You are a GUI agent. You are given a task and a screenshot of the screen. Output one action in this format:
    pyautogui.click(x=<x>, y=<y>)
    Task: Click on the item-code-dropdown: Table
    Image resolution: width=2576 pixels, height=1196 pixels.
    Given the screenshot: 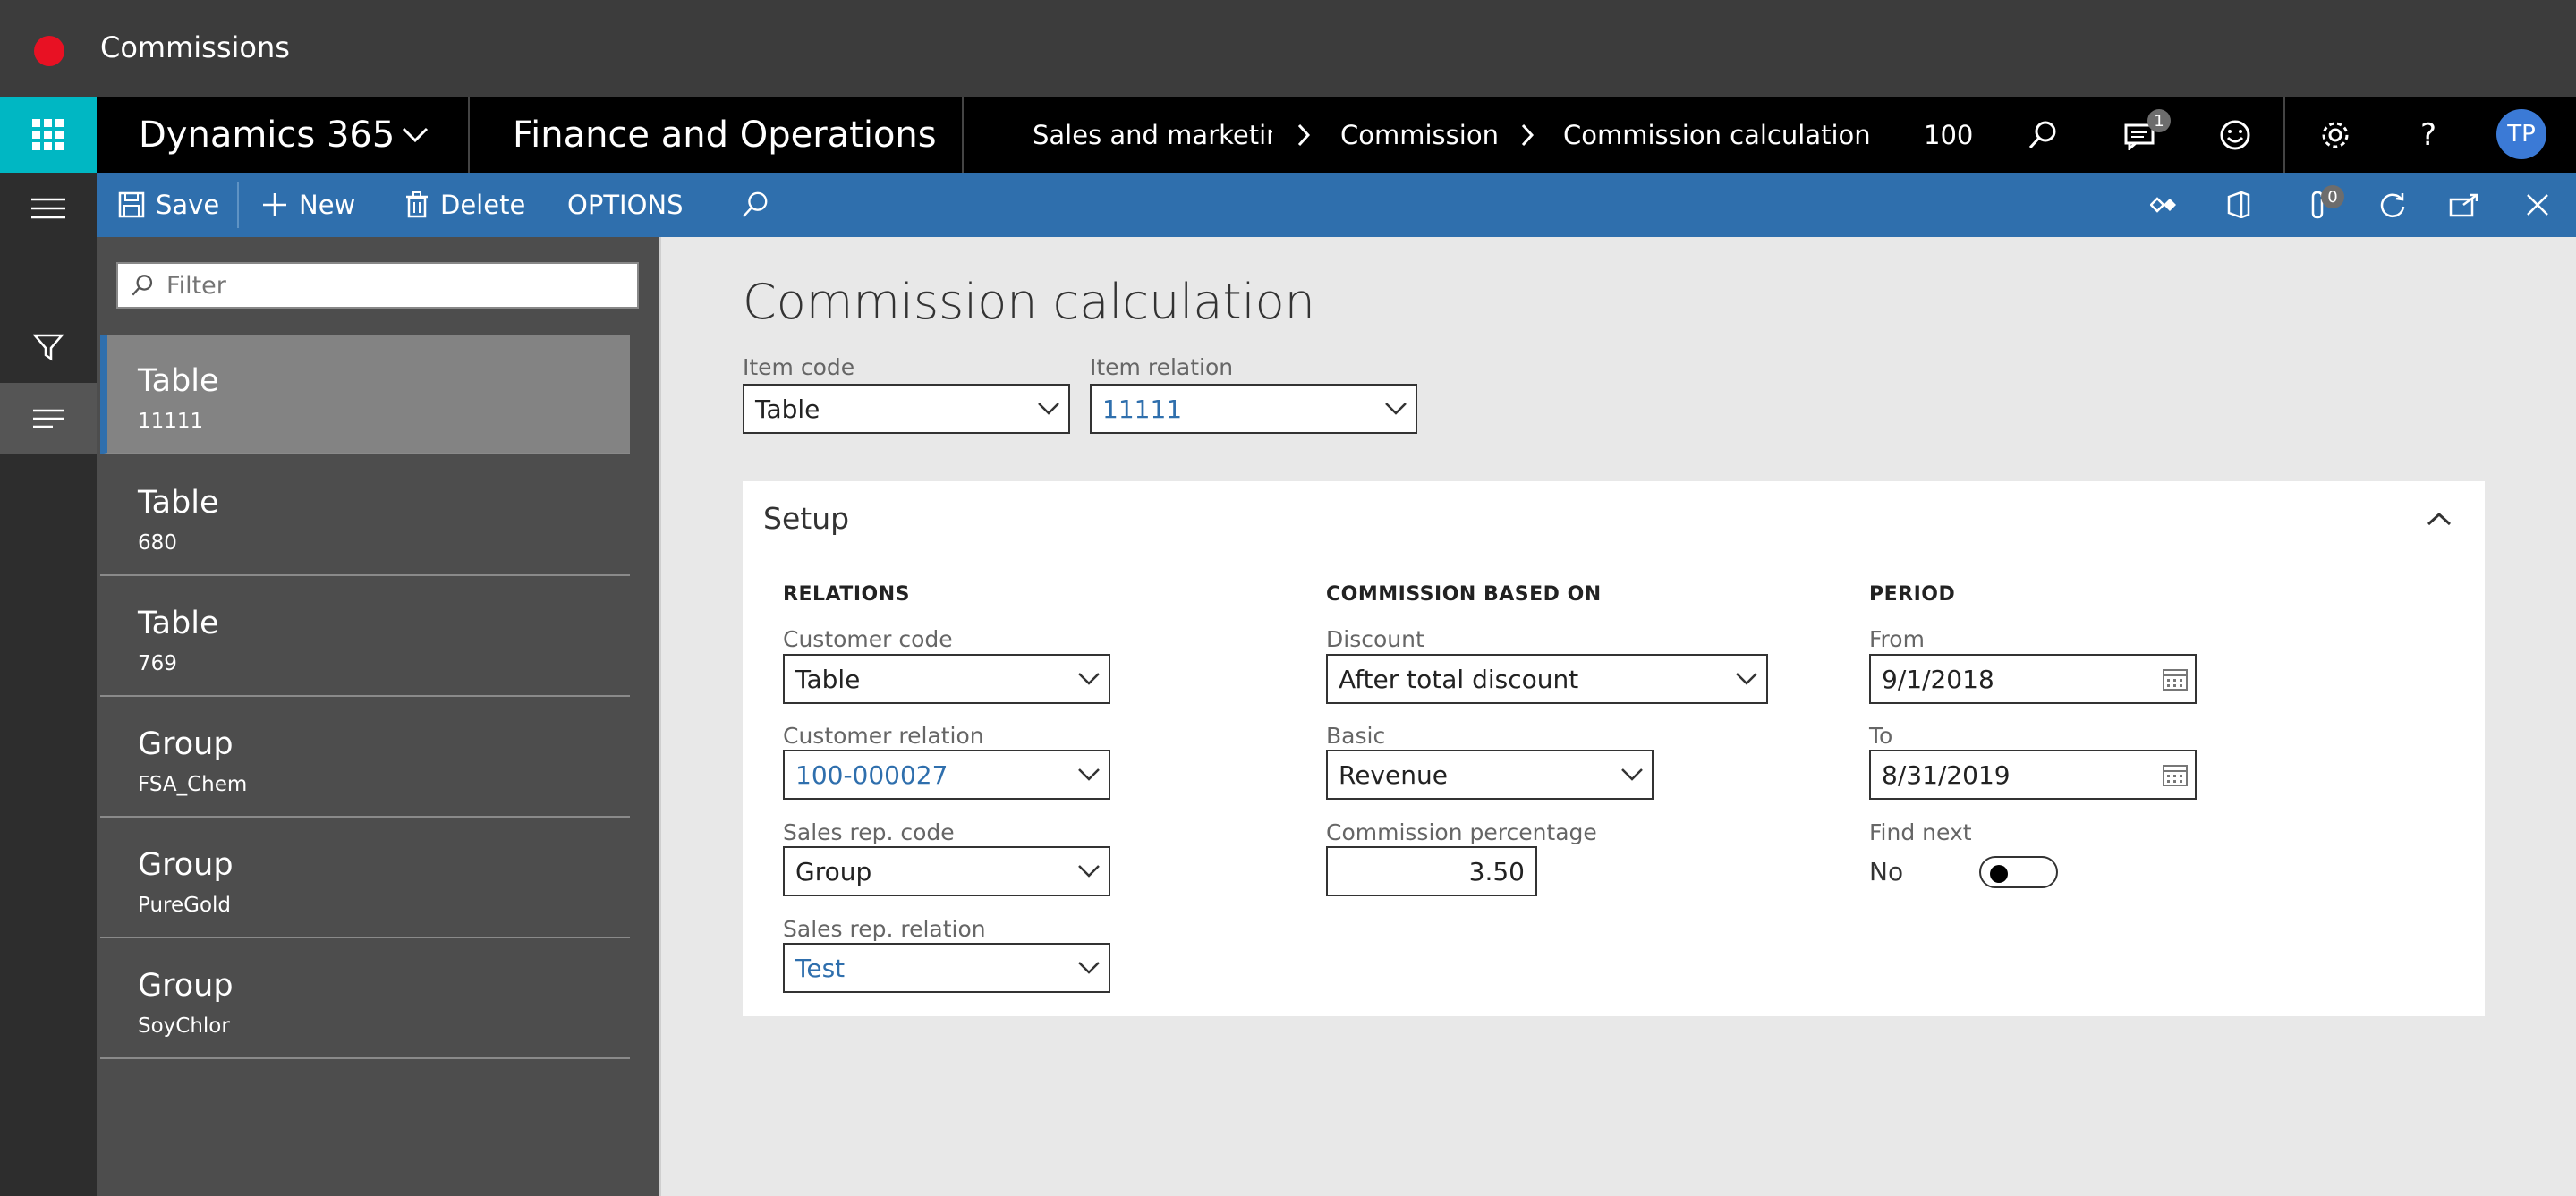 What is the action you would take?
    pyautogui.click(x=906, y=409)
    